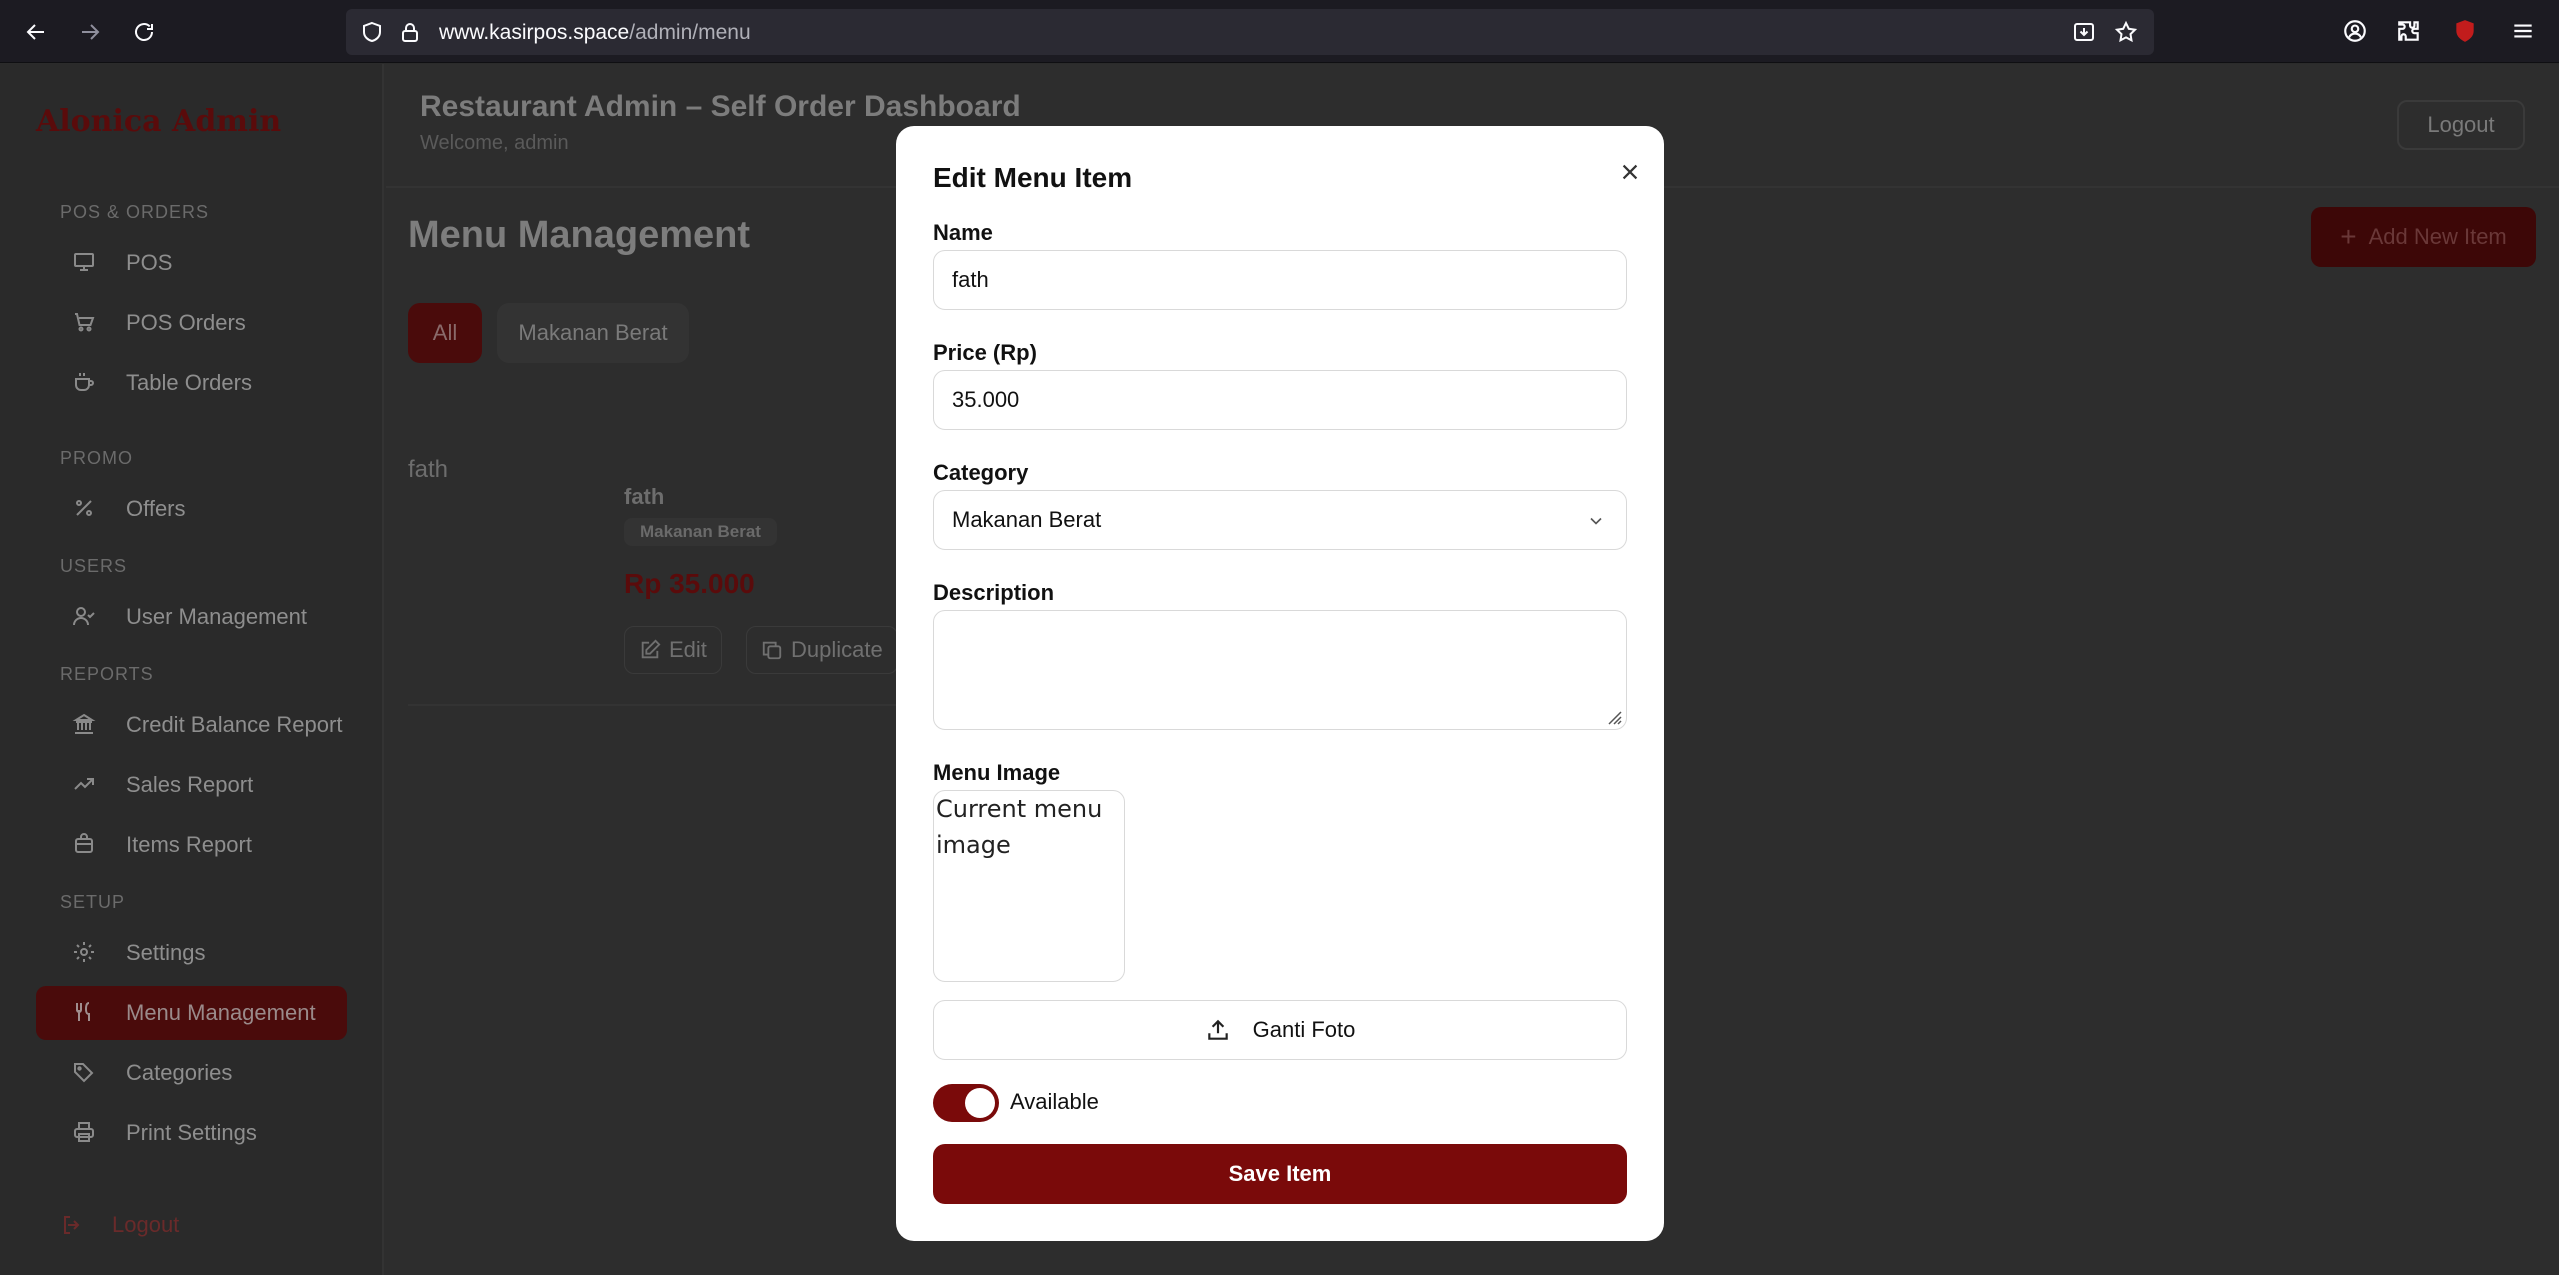 This screenshot has height=1275, width=2559. Describe the element at coordinates (1250, 32) in the screenshot. I see `address-bar: www.kasirpos.space/admin/menu` at that location.